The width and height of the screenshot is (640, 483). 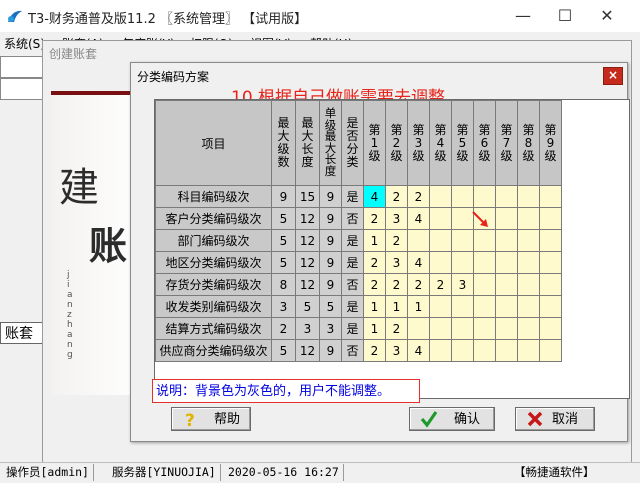 What do you see at coordinates (79, 188) in the screenshot?
I see `banner-char-build: 建` at bounding box center [79, 188].